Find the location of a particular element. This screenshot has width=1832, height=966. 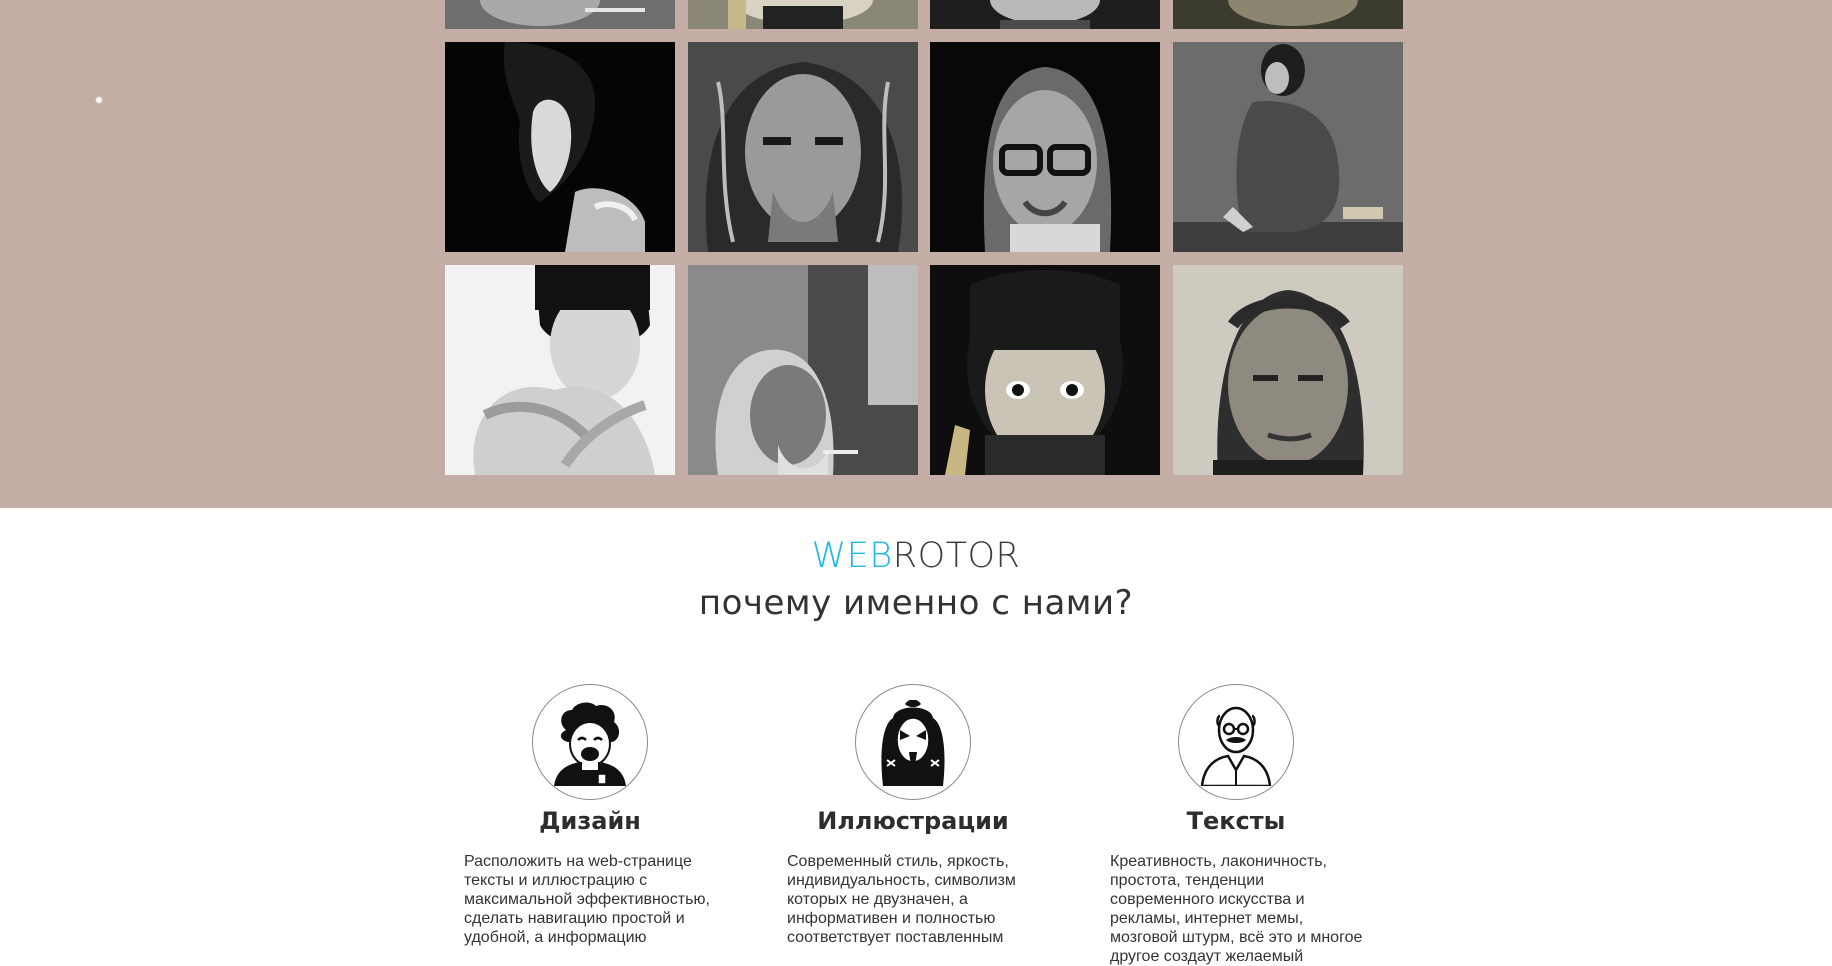

section-heading: WEBROTOR почему именно с нами? is located at coordinates (916, 579).